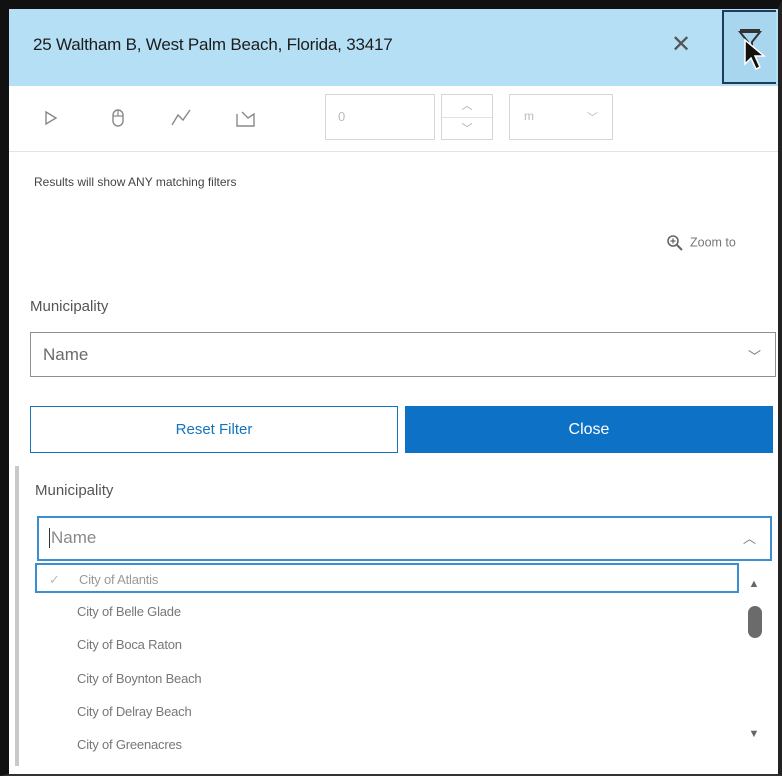 The image size is (782, 776). I want to click on mouse-icon, so click(118, 118).